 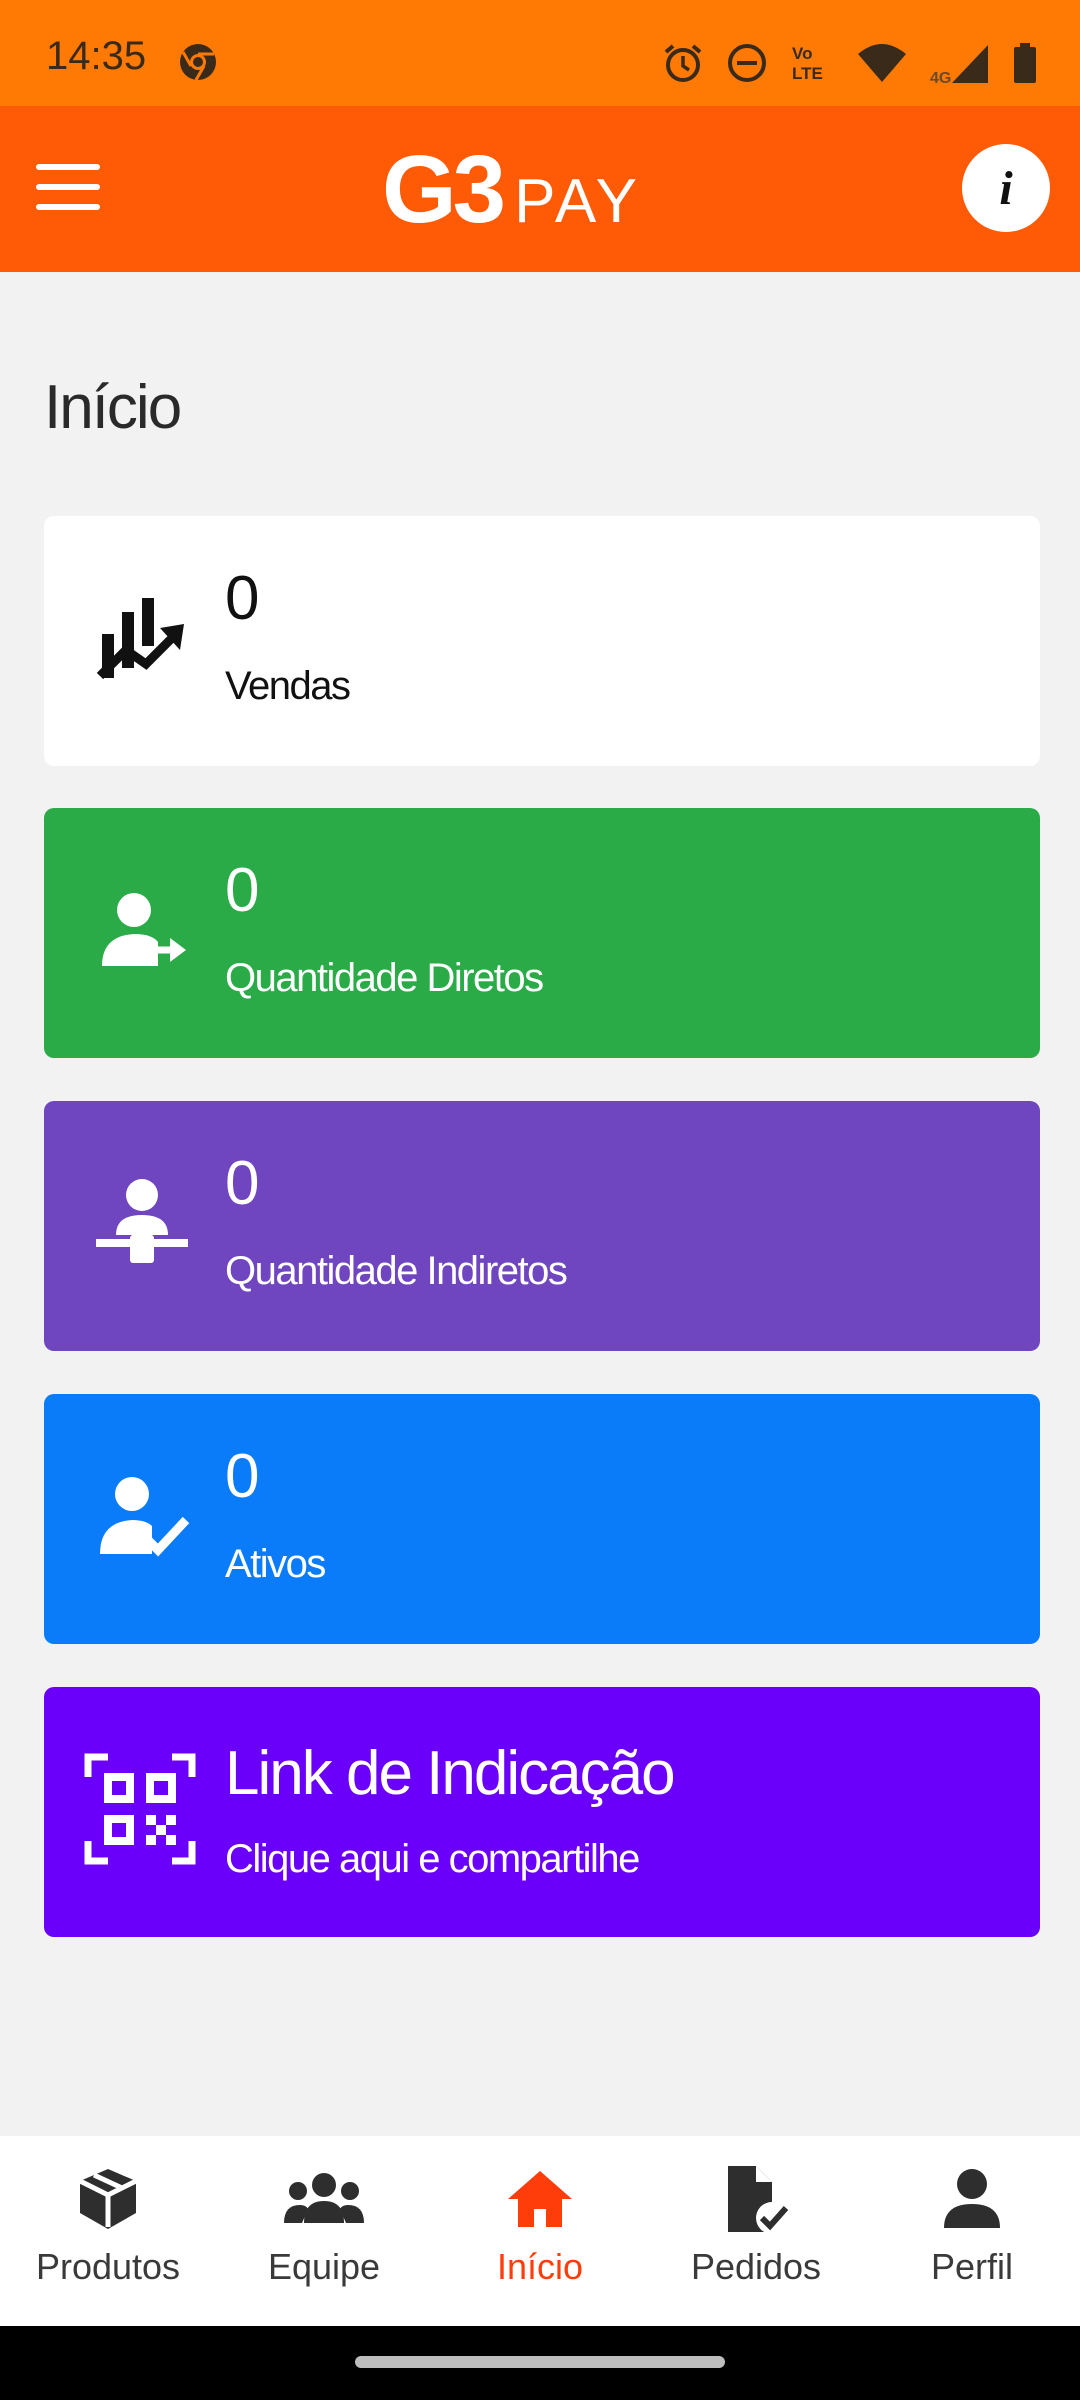 I want to click on sales-card: 0 Vendas, so click(x=542, y=641).